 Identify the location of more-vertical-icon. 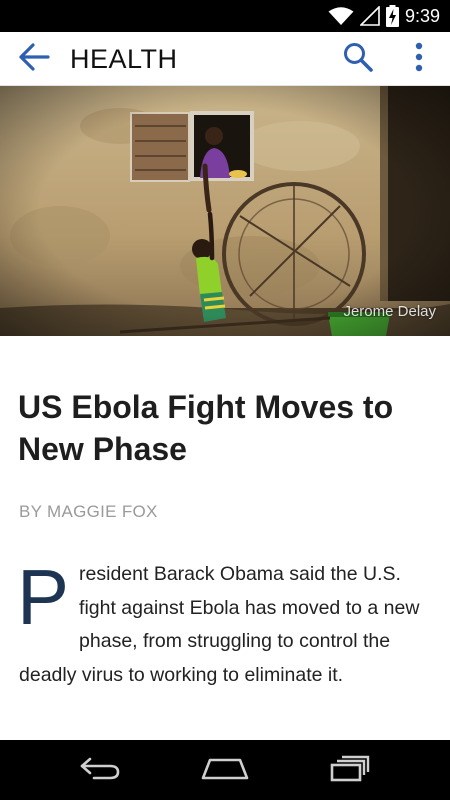
(419, 59).